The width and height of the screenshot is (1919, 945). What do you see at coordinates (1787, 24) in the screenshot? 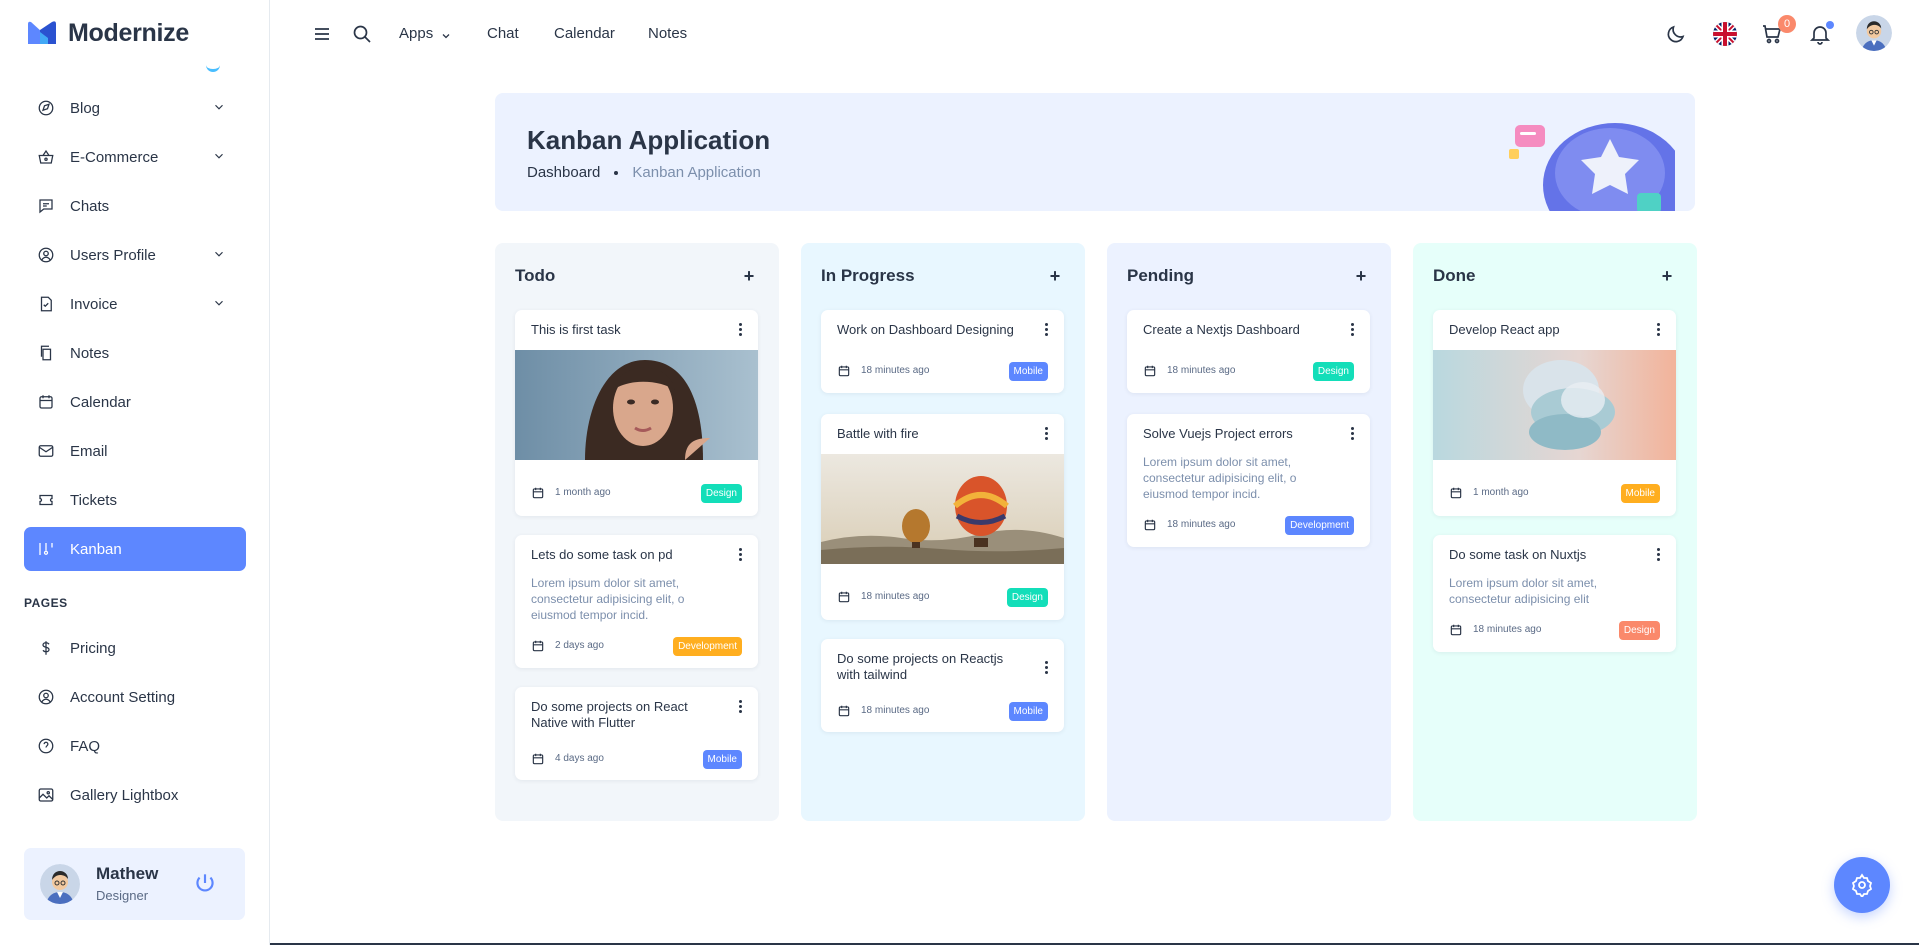
I see `cart-count-badge: 0` at bounding box center [1787, 24].